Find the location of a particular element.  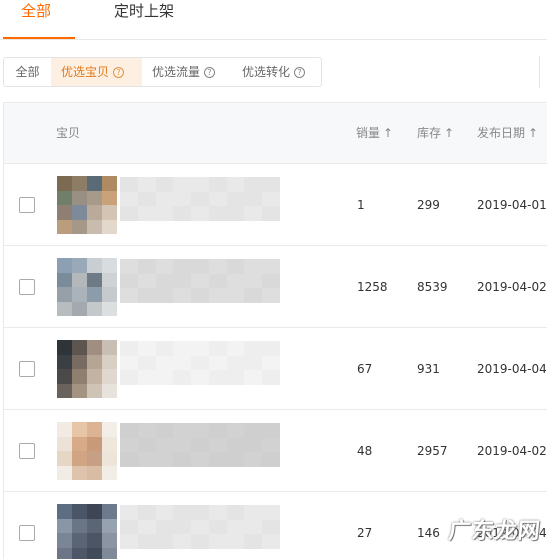

sales-value: 67 is located at coordinates (365, 369).